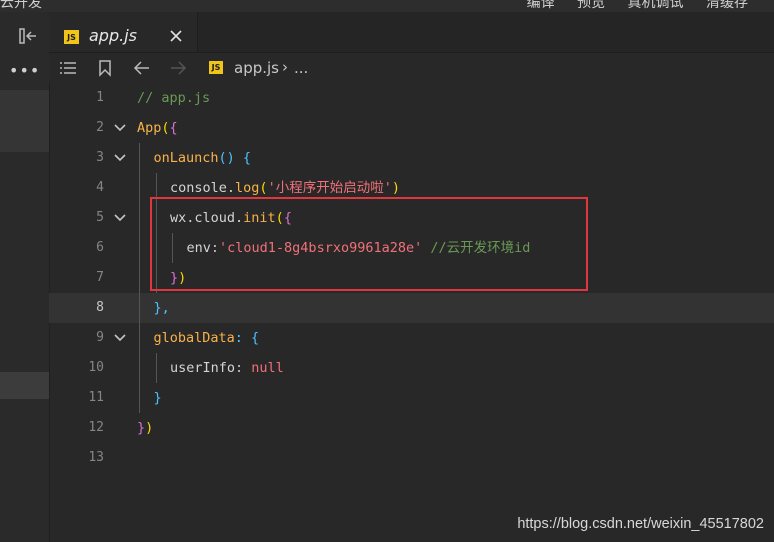 The width and height of the screenshot is (774, 542). I want to click on code-token: '小程序开始启动啦', so click(329, 188).